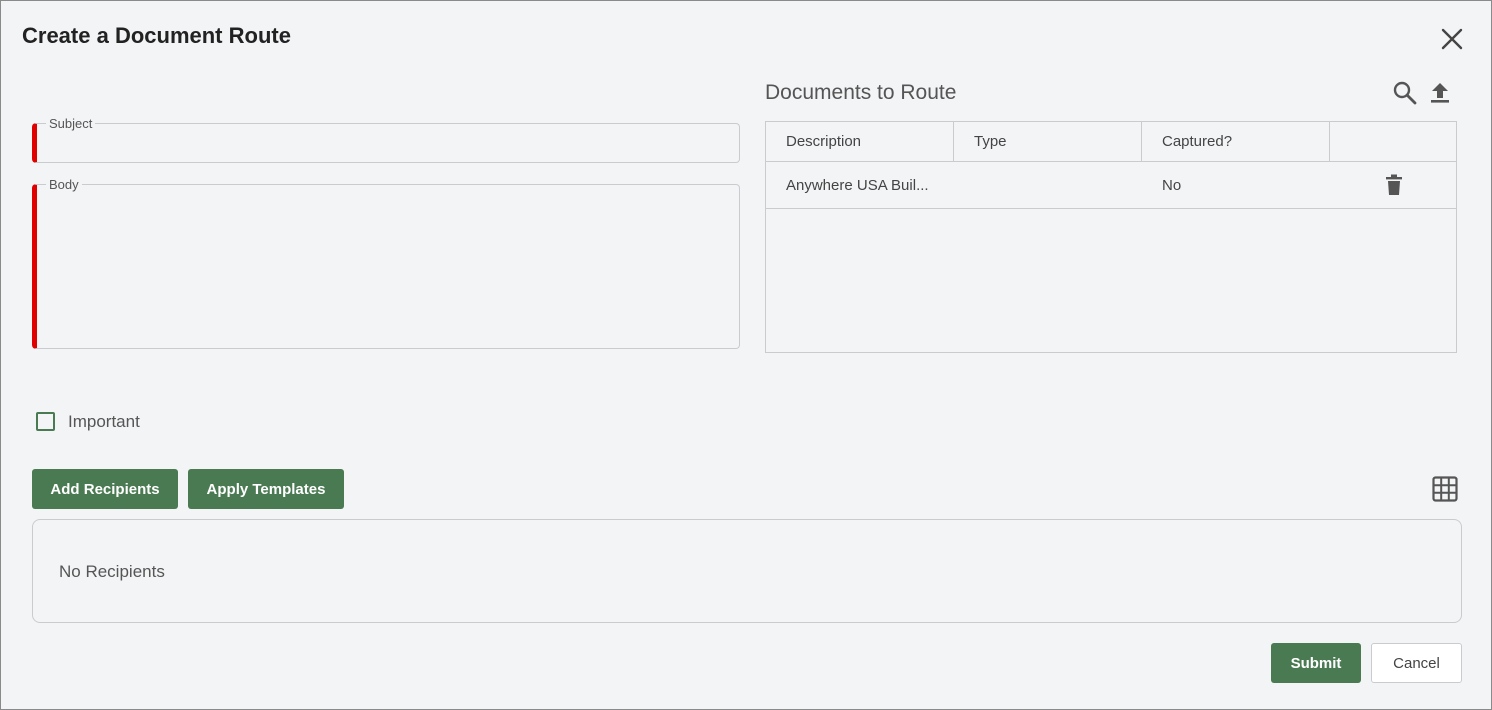 The image size is (1492, 710). I want to click on table-header: Description Type Captured?, so click(1111, 142).